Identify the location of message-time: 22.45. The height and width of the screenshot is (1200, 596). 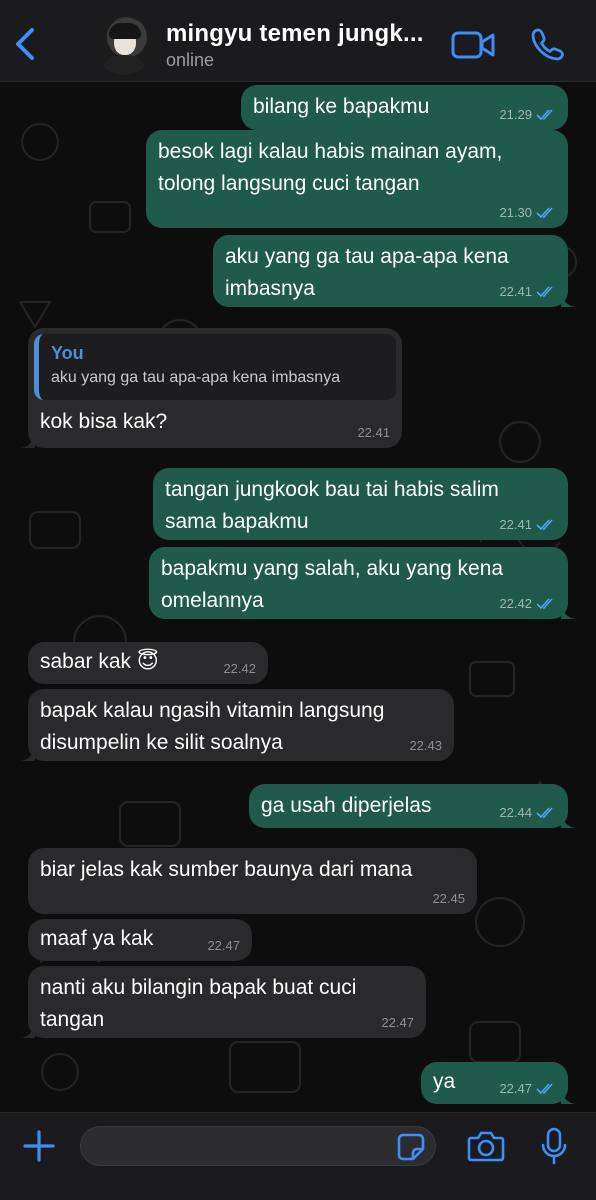
(448, 898).